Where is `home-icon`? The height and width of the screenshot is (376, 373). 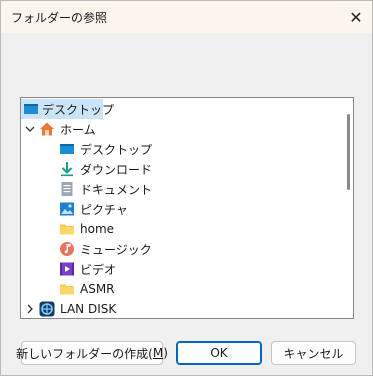 home-icon is located at coordinates (47, 129).